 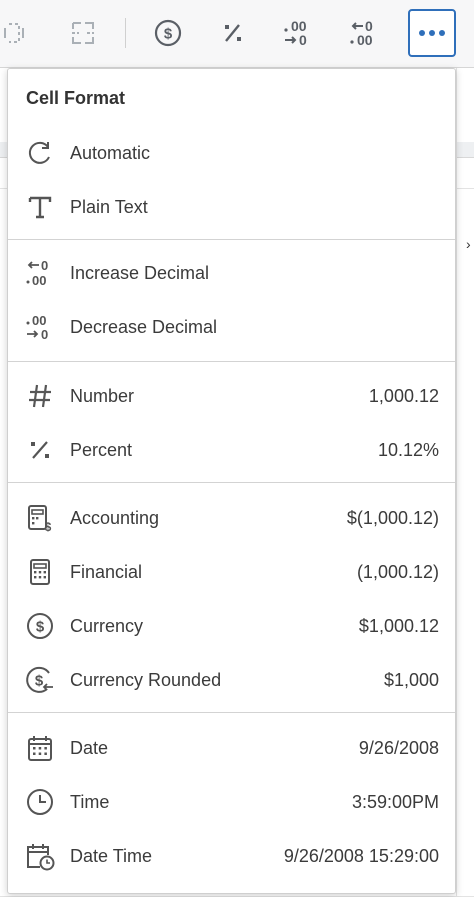 I want to click on menu-item-accounting: $ Accounting $(1,000.12), so click(x=231, y=518).